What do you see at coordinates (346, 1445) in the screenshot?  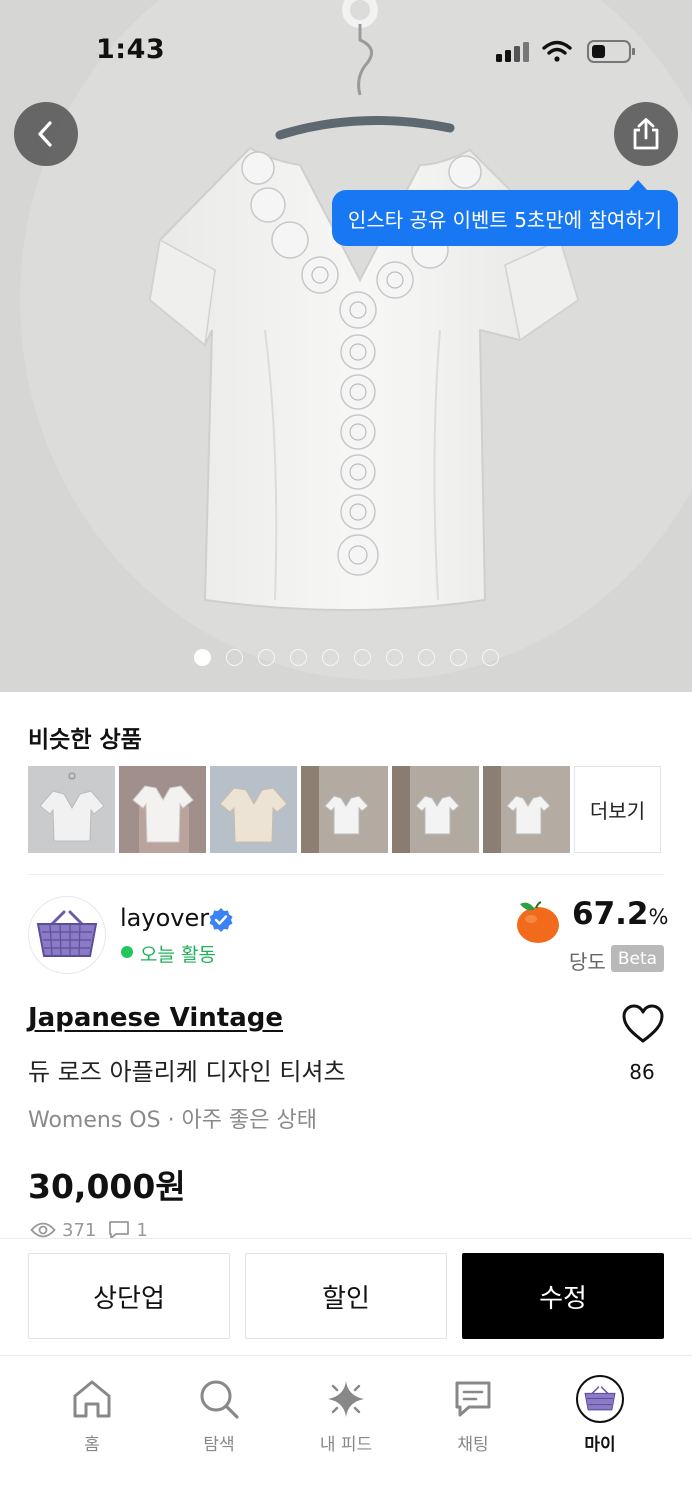 I see `tab-feed-label: 내 피드` at bounding box center [346, 1445].